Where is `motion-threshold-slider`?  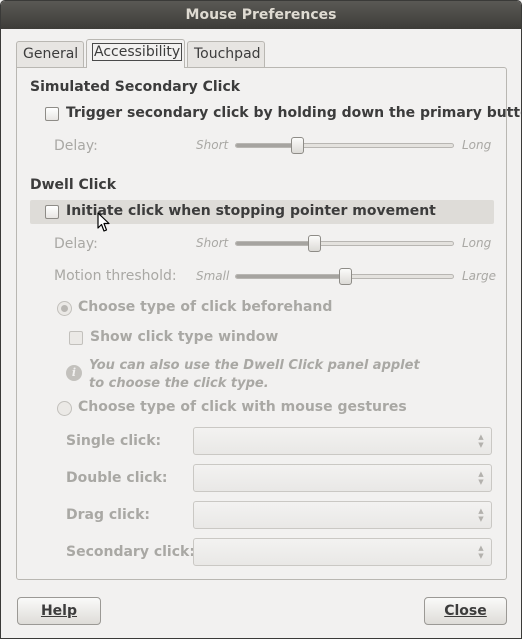 motion-threshold-slider is located at coordinates (344, 276).